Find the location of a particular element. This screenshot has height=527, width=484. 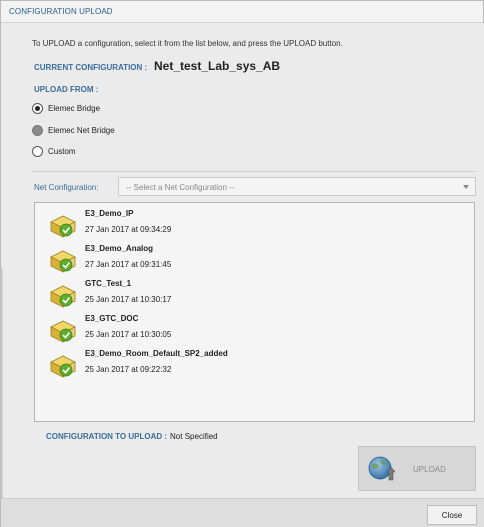

configuration-name: GTC_Test_1 is located at coordinates (108, 283).